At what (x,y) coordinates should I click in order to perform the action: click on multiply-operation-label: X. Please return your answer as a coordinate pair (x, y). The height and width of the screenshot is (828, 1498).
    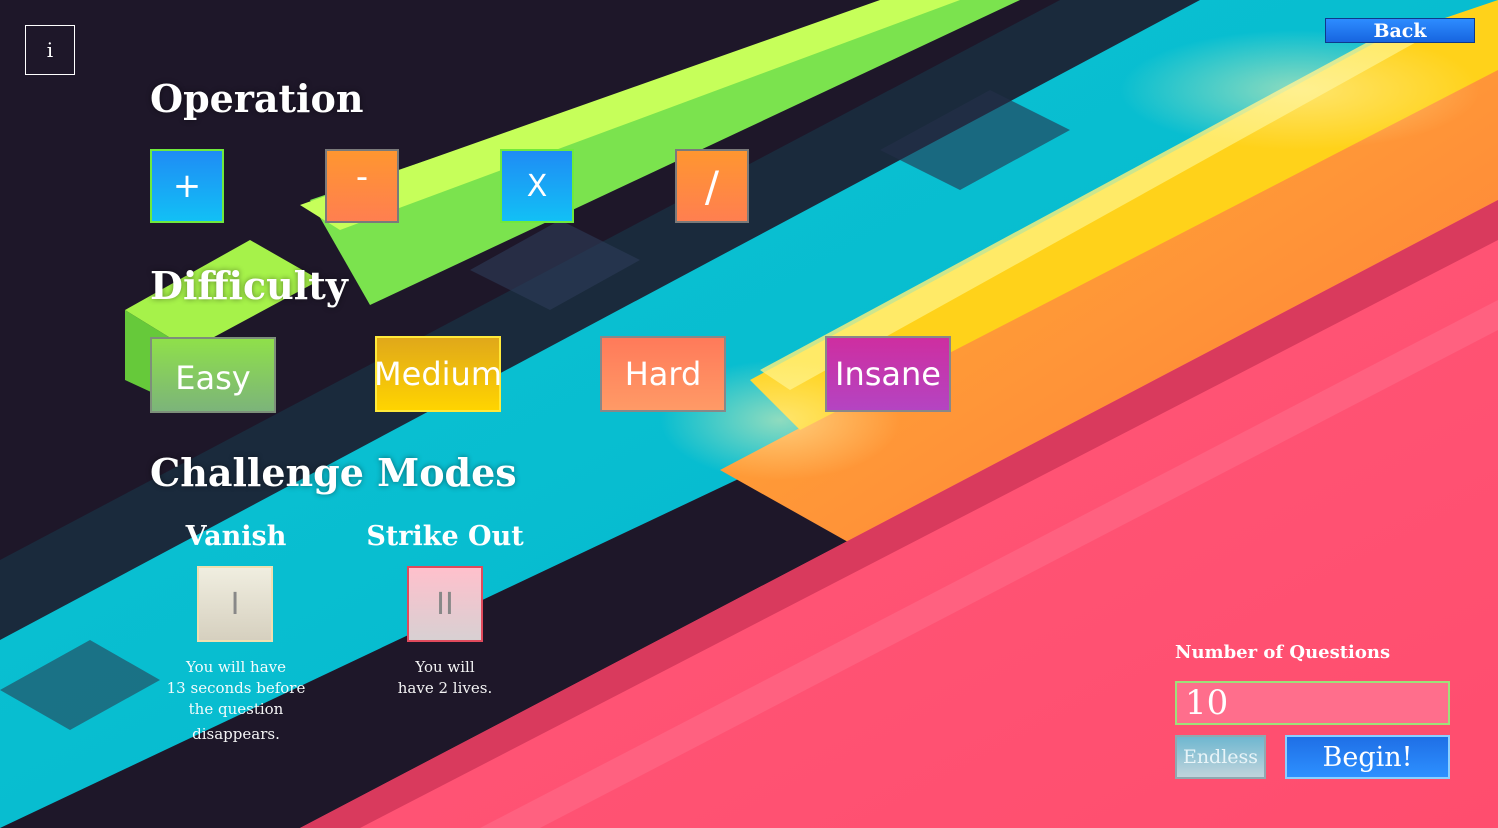
    Looking at the image, I should click on (537, 186).